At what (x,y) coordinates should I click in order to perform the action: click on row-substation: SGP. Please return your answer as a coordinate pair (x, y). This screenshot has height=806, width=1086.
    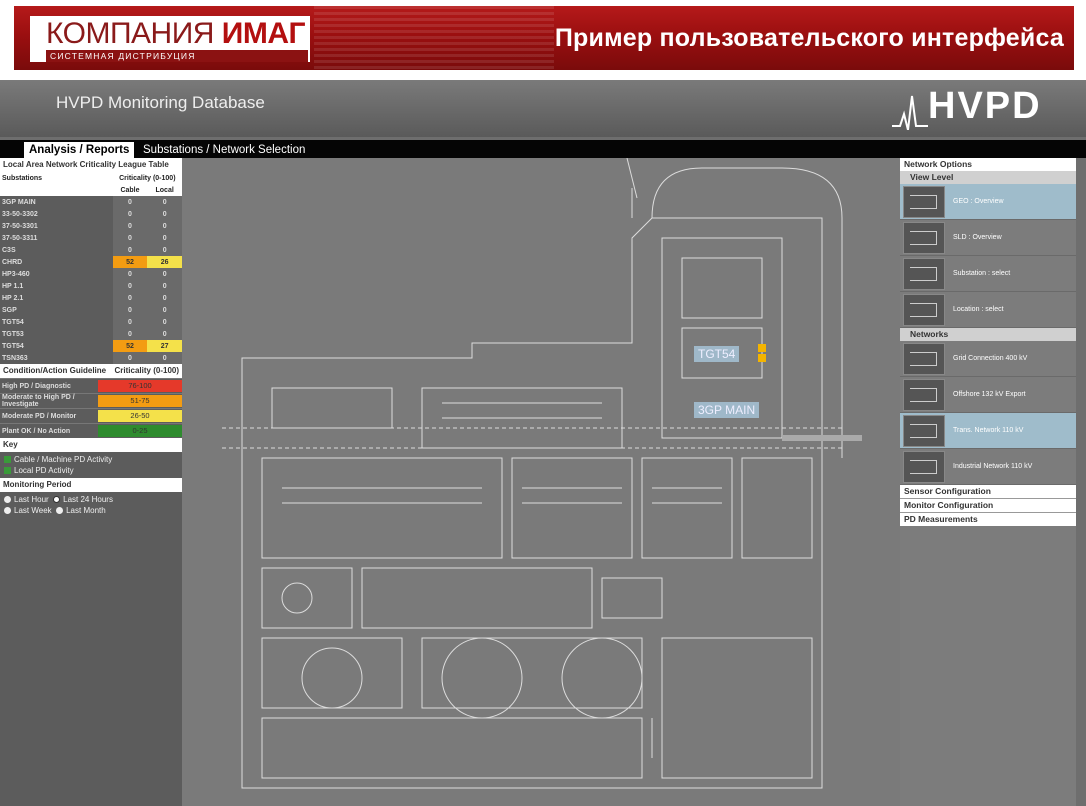
    Looking at the image, I should click on (9, 310).